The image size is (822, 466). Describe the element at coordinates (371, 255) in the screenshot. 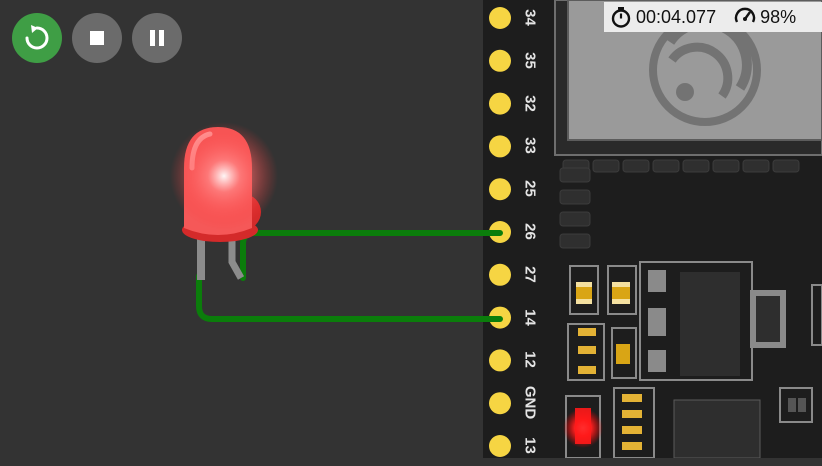

I see `wire-anode` at that location.